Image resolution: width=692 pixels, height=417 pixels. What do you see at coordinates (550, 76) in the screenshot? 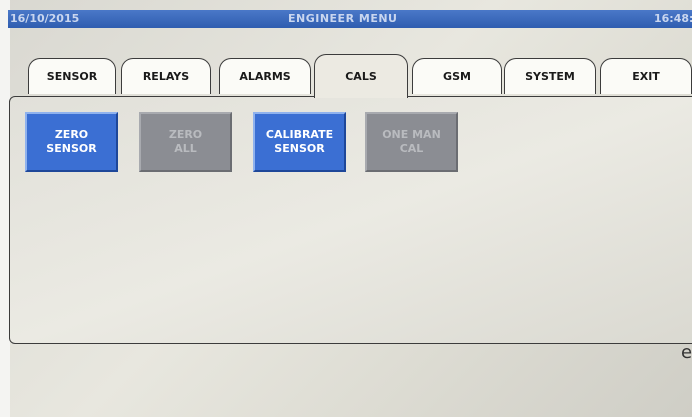
I see `tab-system: SYSTEM` at bounding box center [550, 76].